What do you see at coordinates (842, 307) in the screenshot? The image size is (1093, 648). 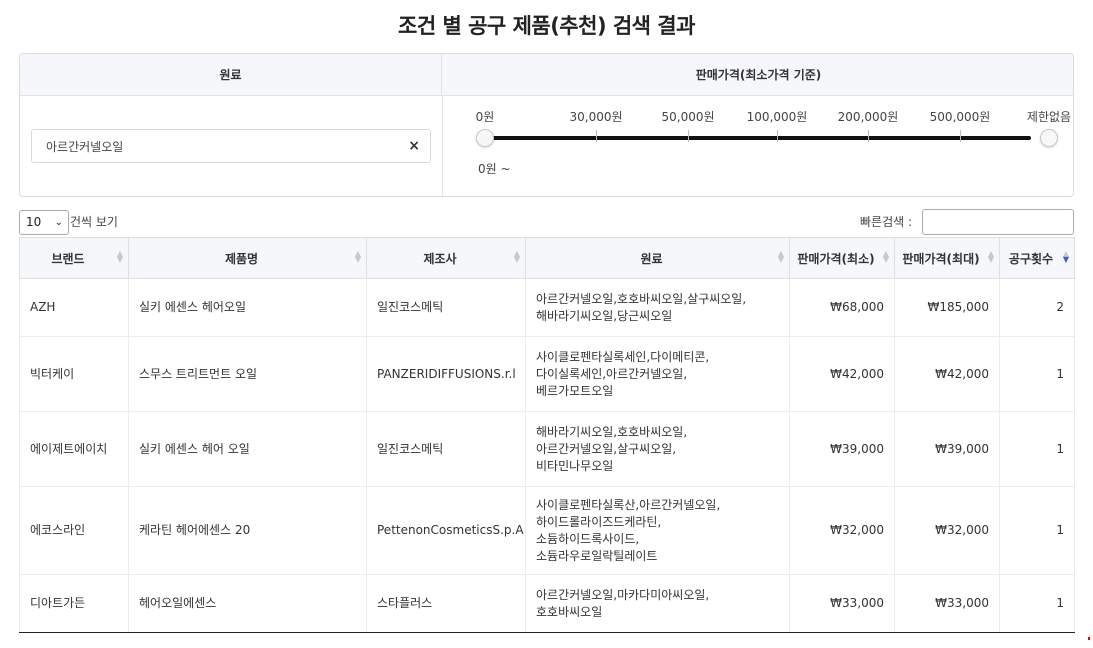 I see `price-min-cell: ₩68,000` at bounding box center [842, 307].